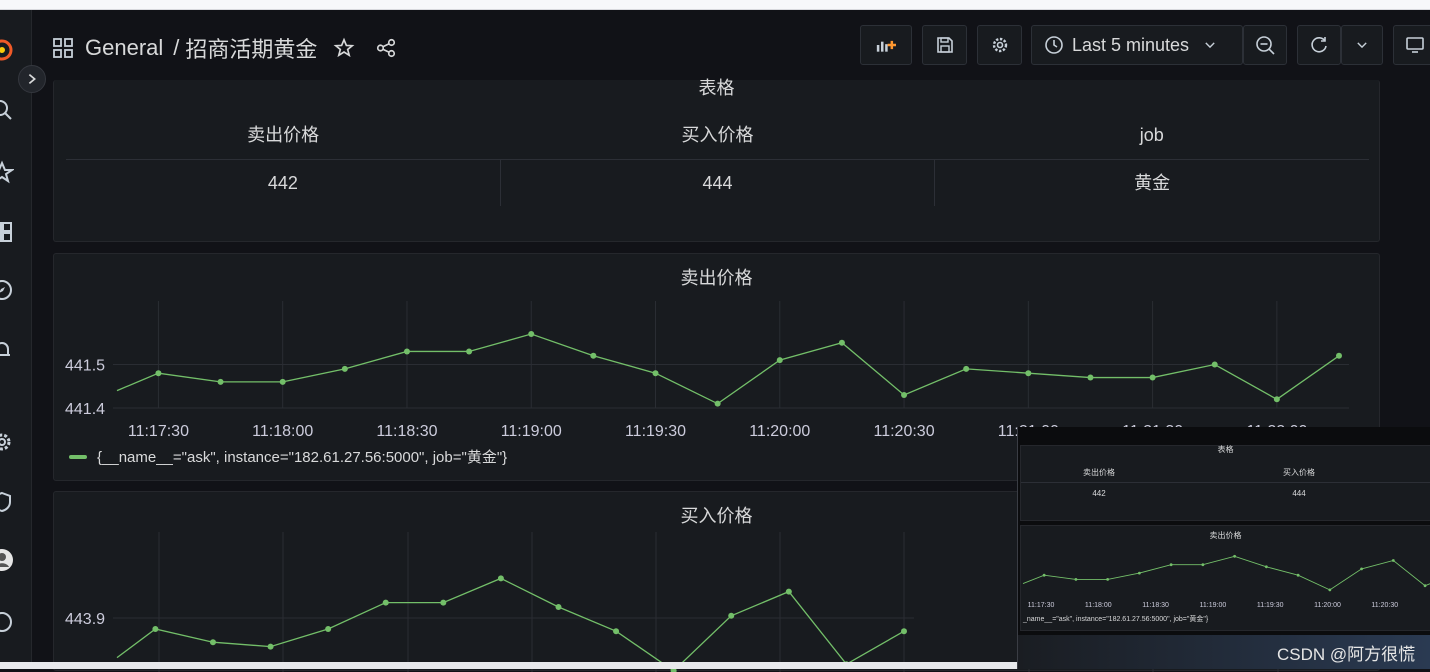 The image size is (1430, 672). I want to click on save-dashboard-button, so click(944, 45).